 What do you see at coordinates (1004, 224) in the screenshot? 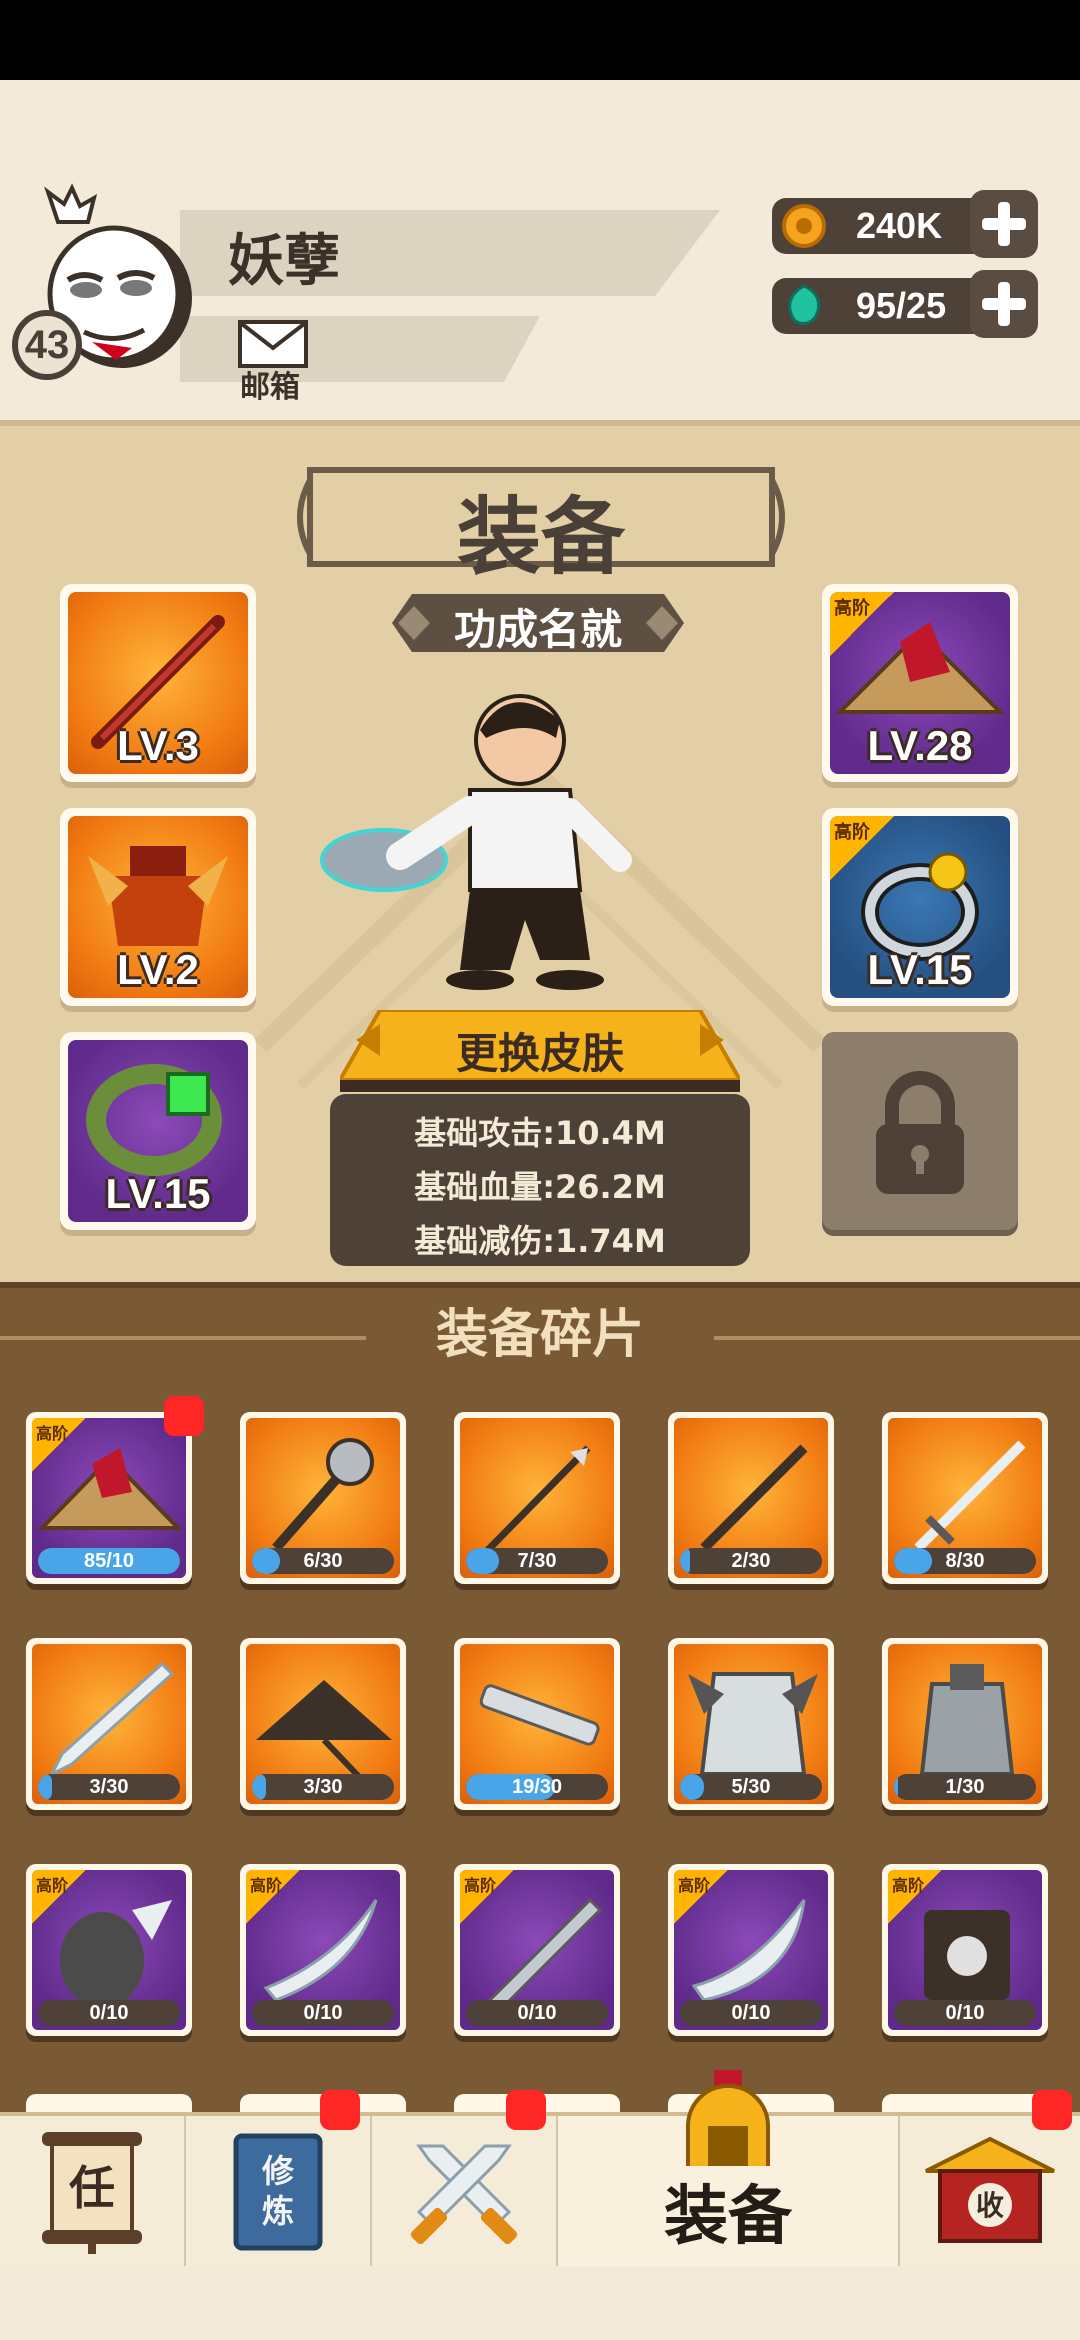
I see `add-coins-button` at bounding box center [1004, 224].